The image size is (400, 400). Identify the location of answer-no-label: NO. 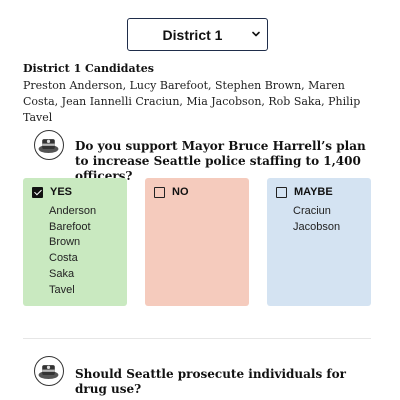
(180, 192).